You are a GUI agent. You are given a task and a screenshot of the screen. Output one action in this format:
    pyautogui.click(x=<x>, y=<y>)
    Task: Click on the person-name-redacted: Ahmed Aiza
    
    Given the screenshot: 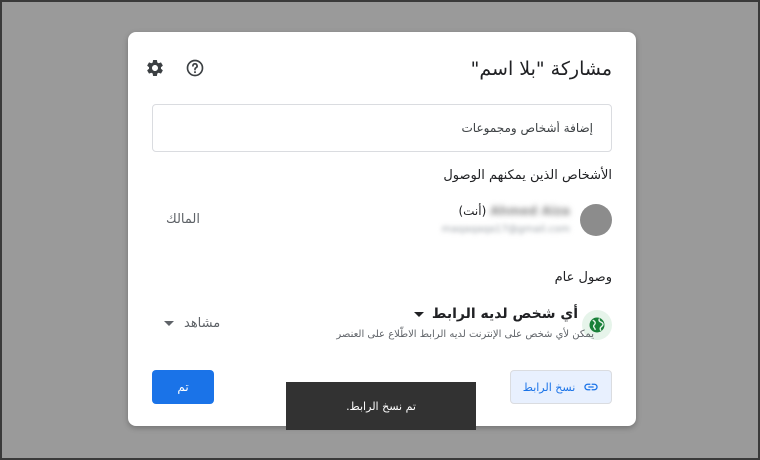 What is the action you would take?
    pyautogui.click(x=530, y=211)
    